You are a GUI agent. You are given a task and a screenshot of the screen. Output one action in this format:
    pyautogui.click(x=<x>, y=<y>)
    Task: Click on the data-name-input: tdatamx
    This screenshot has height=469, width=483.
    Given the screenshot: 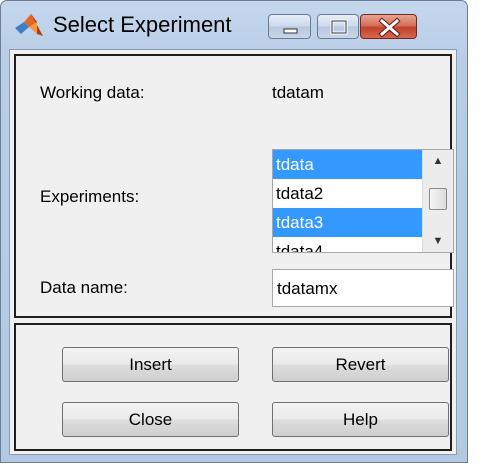 What is the action you would take?
    pyautogui.click(x=363, y=288)
    